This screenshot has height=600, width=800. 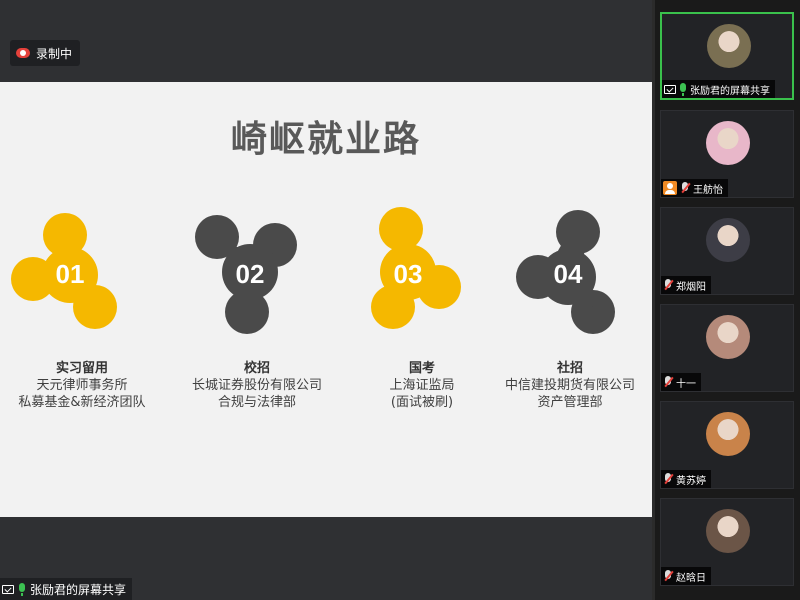 I want to click on participant-tile-5: 黄苏婷, so click(x=727, y=445).